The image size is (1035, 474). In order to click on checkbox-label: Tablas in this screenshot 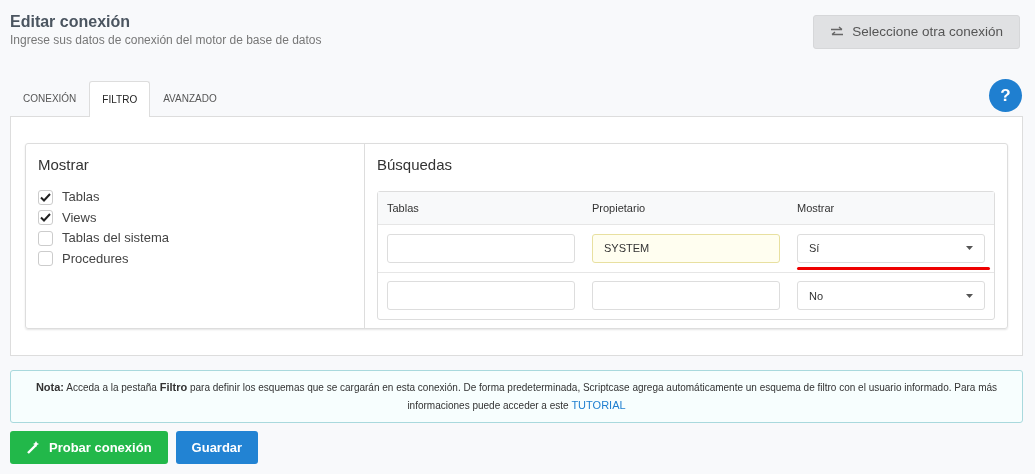, I will do `click(81, 197)`.